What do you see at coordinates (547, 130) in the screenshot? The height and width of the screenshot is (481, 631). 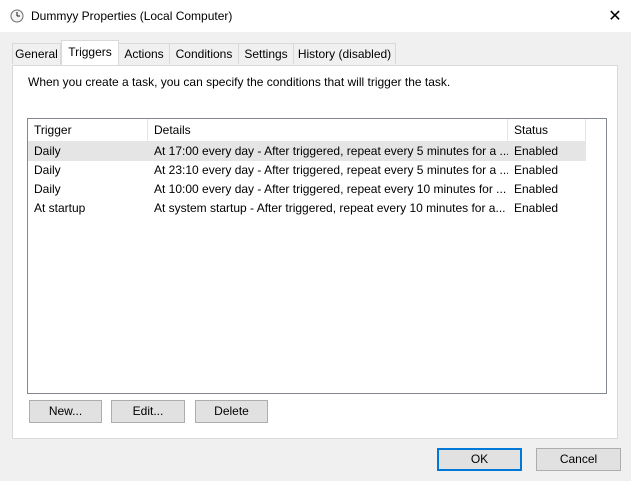 I see `column-header-status: Status` at bounding box center [547, 130].